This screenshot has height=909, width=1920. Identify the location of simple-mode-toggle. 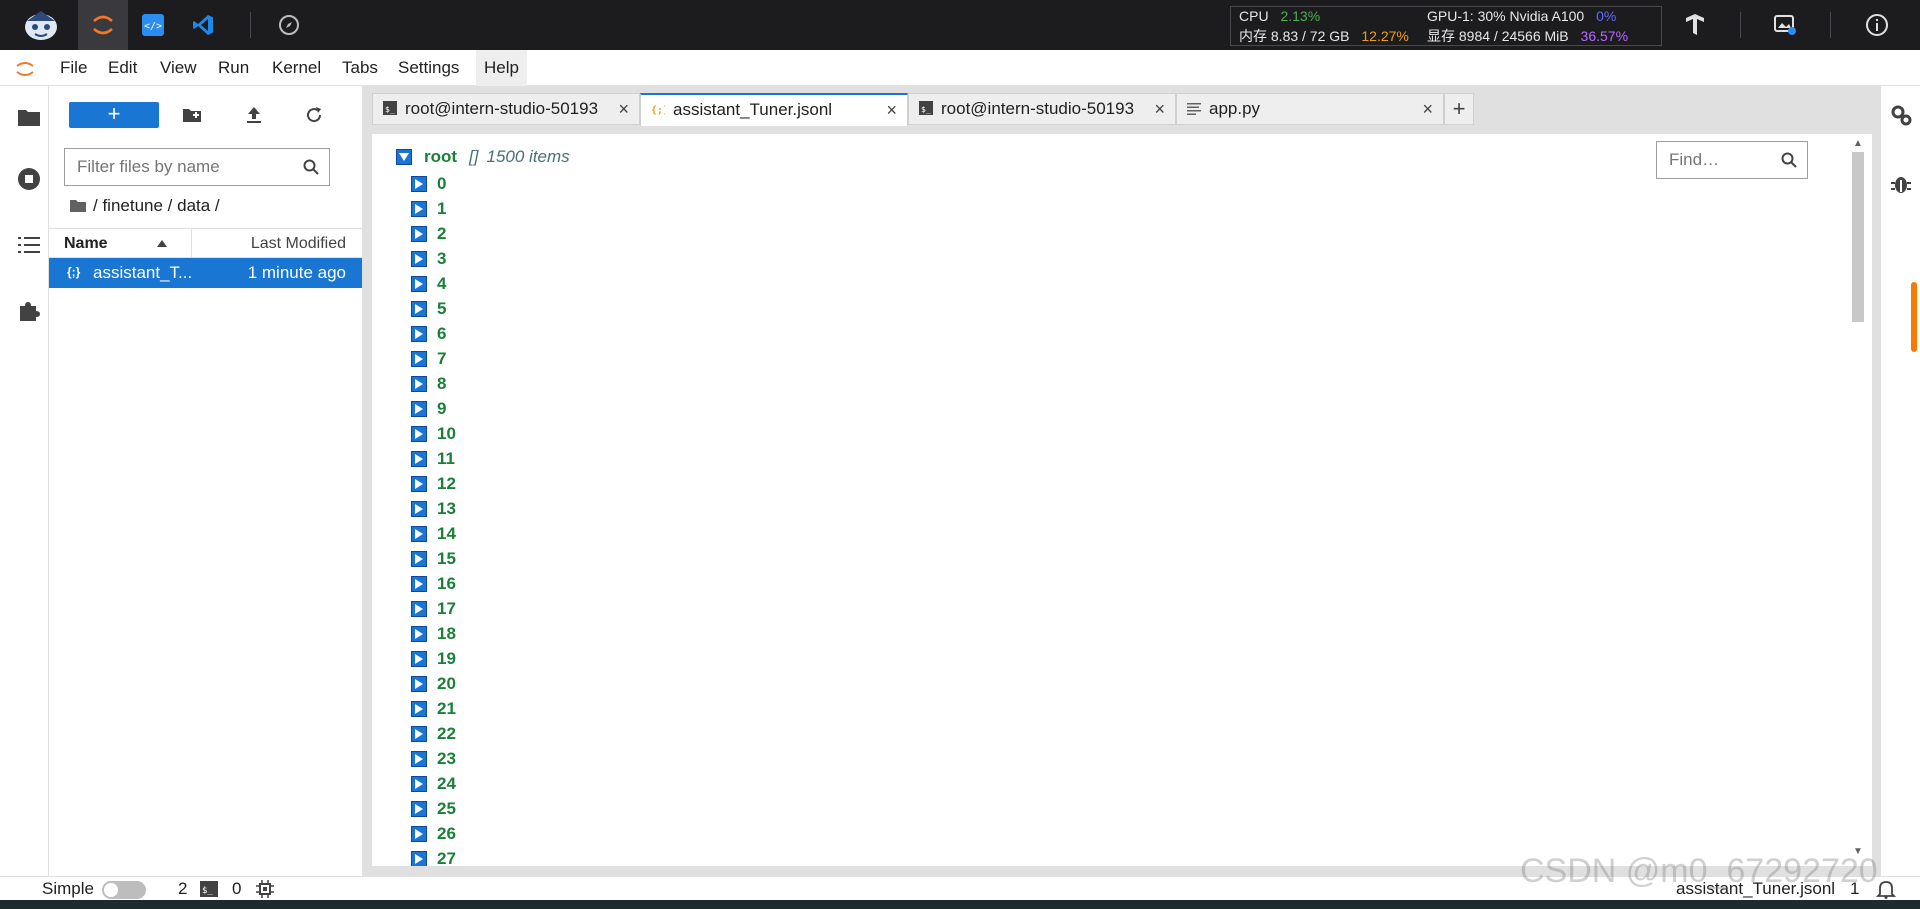
(124, 890).